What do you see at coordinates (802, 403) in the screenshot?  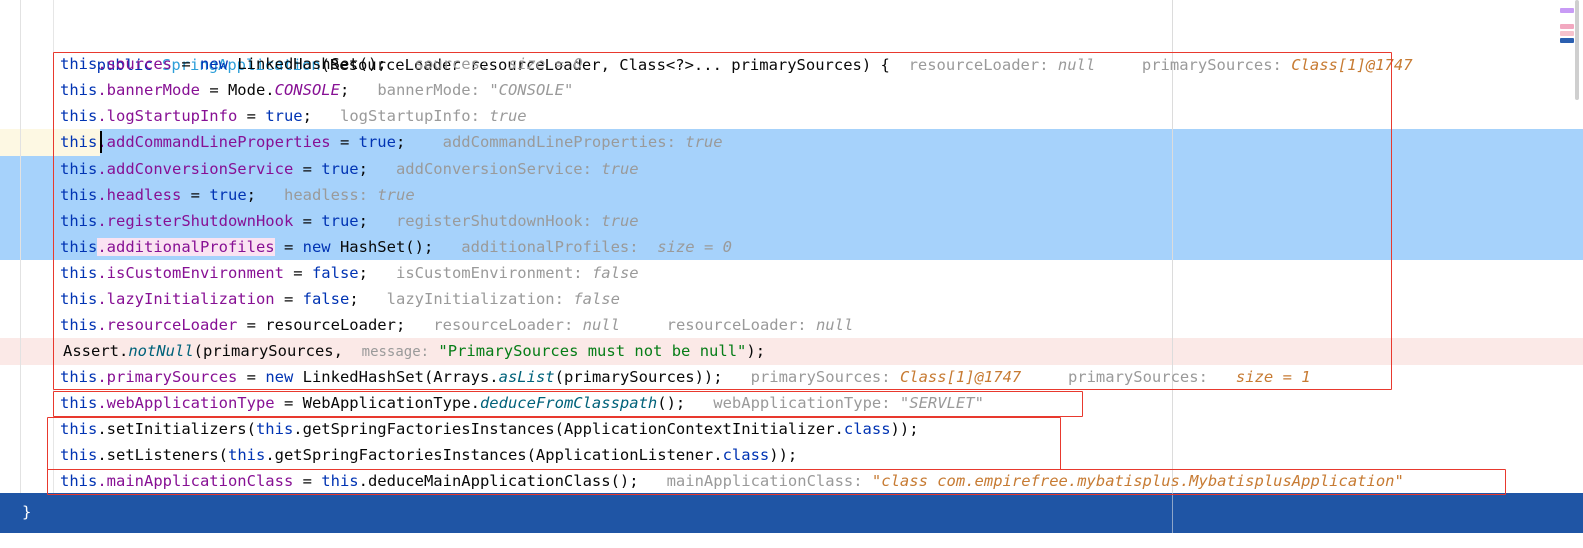 I see `hint-label-webapplicationtype: webApplicationType:` at bounding box center [802, 403].